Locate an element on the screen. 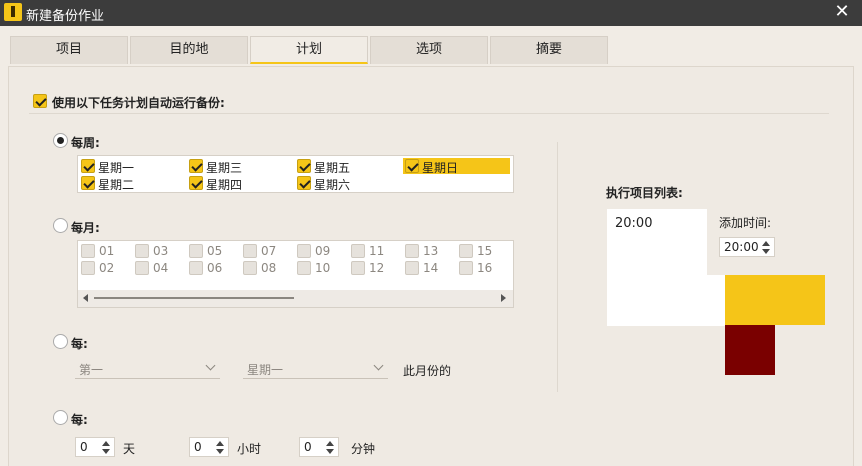  month-day-label: 13 is located at coordinates (431, 251).